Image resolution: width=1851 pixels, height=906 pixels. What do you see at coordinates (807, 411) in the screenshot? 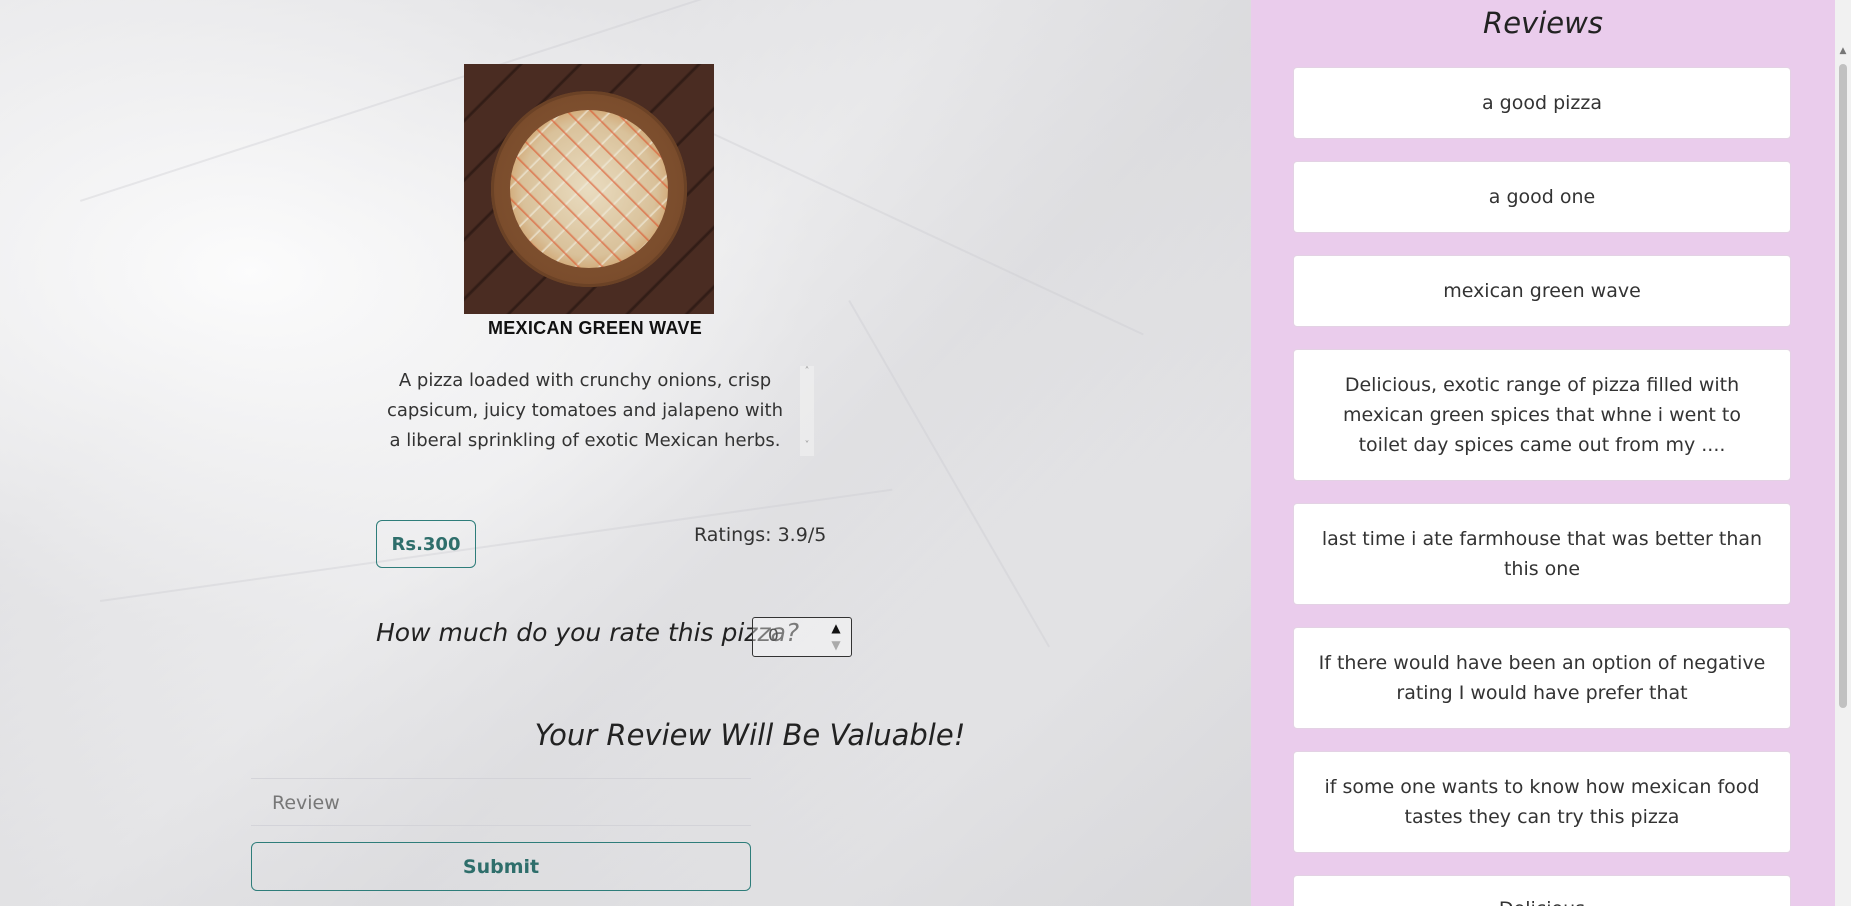
I see `description-scrollbar: ˄ ˅` at bounding box center [807, 411].